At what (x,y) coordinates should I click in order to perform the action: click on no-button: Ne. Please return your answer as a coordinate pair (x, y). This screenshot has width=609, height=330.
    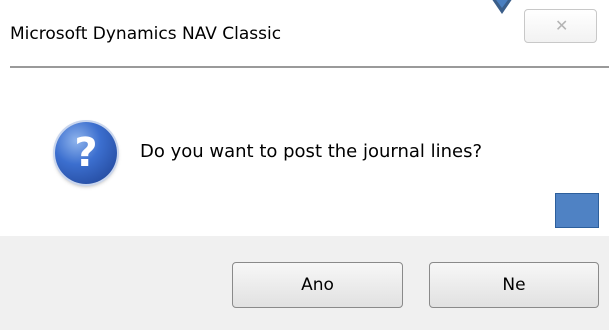
    Looking at the image, I should click on (514, 285).